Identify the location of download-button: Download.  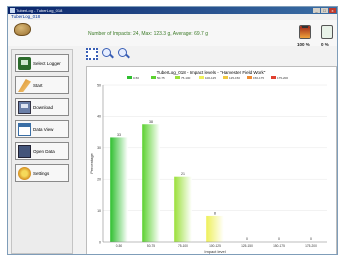
(42, 107).